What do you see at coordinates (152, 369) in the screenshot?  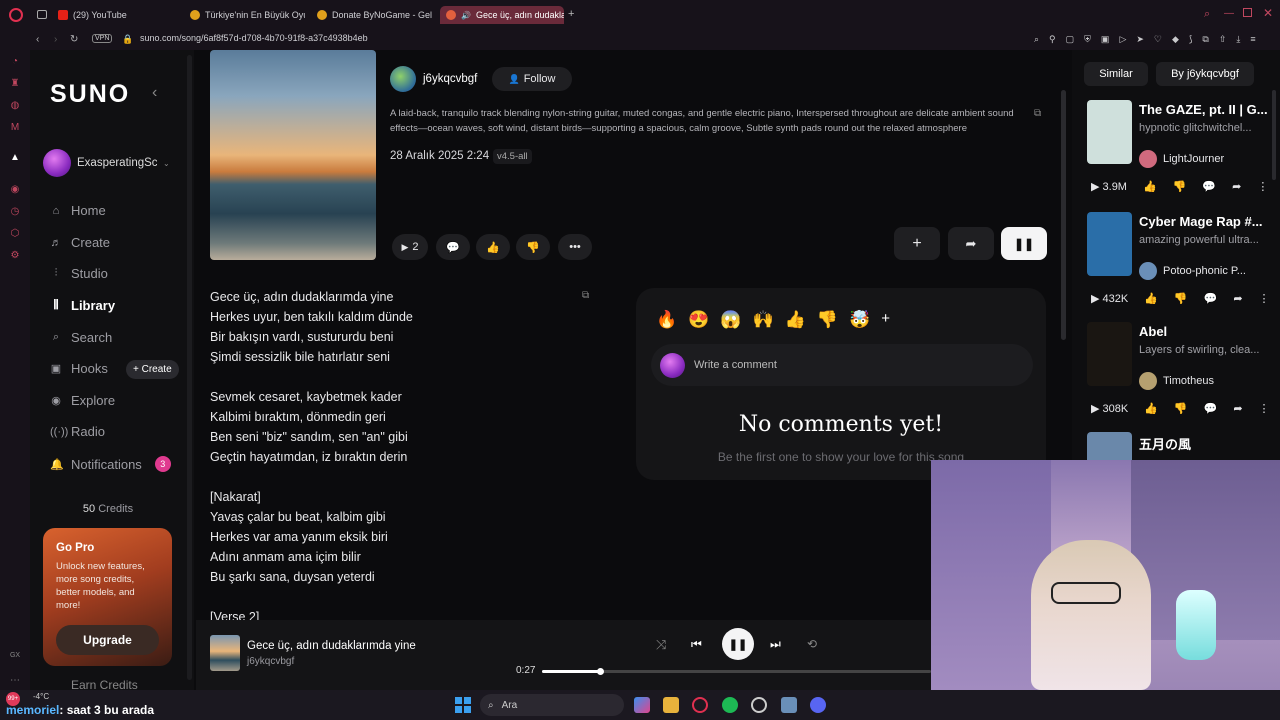 I see `hooks-create-button: + Create` at bounding box center [152, 369].